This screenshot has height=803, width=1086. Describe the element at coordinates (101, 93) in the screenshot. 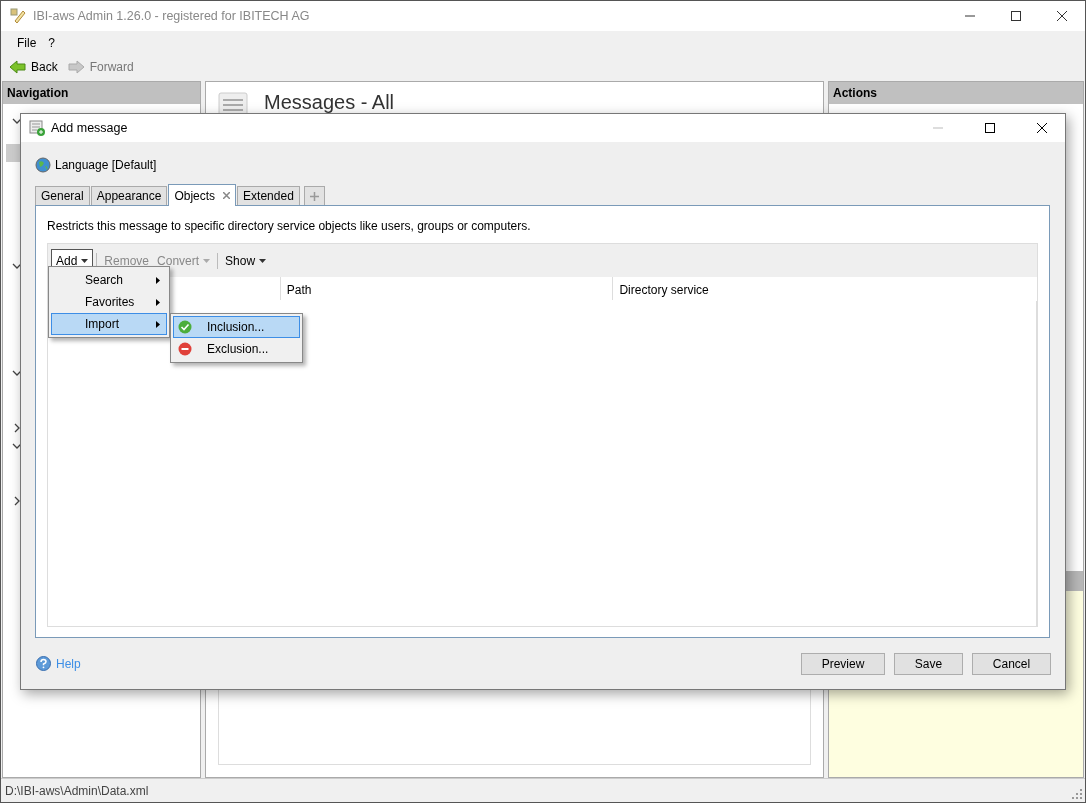

I see `pane-title: Navigation` at that location.